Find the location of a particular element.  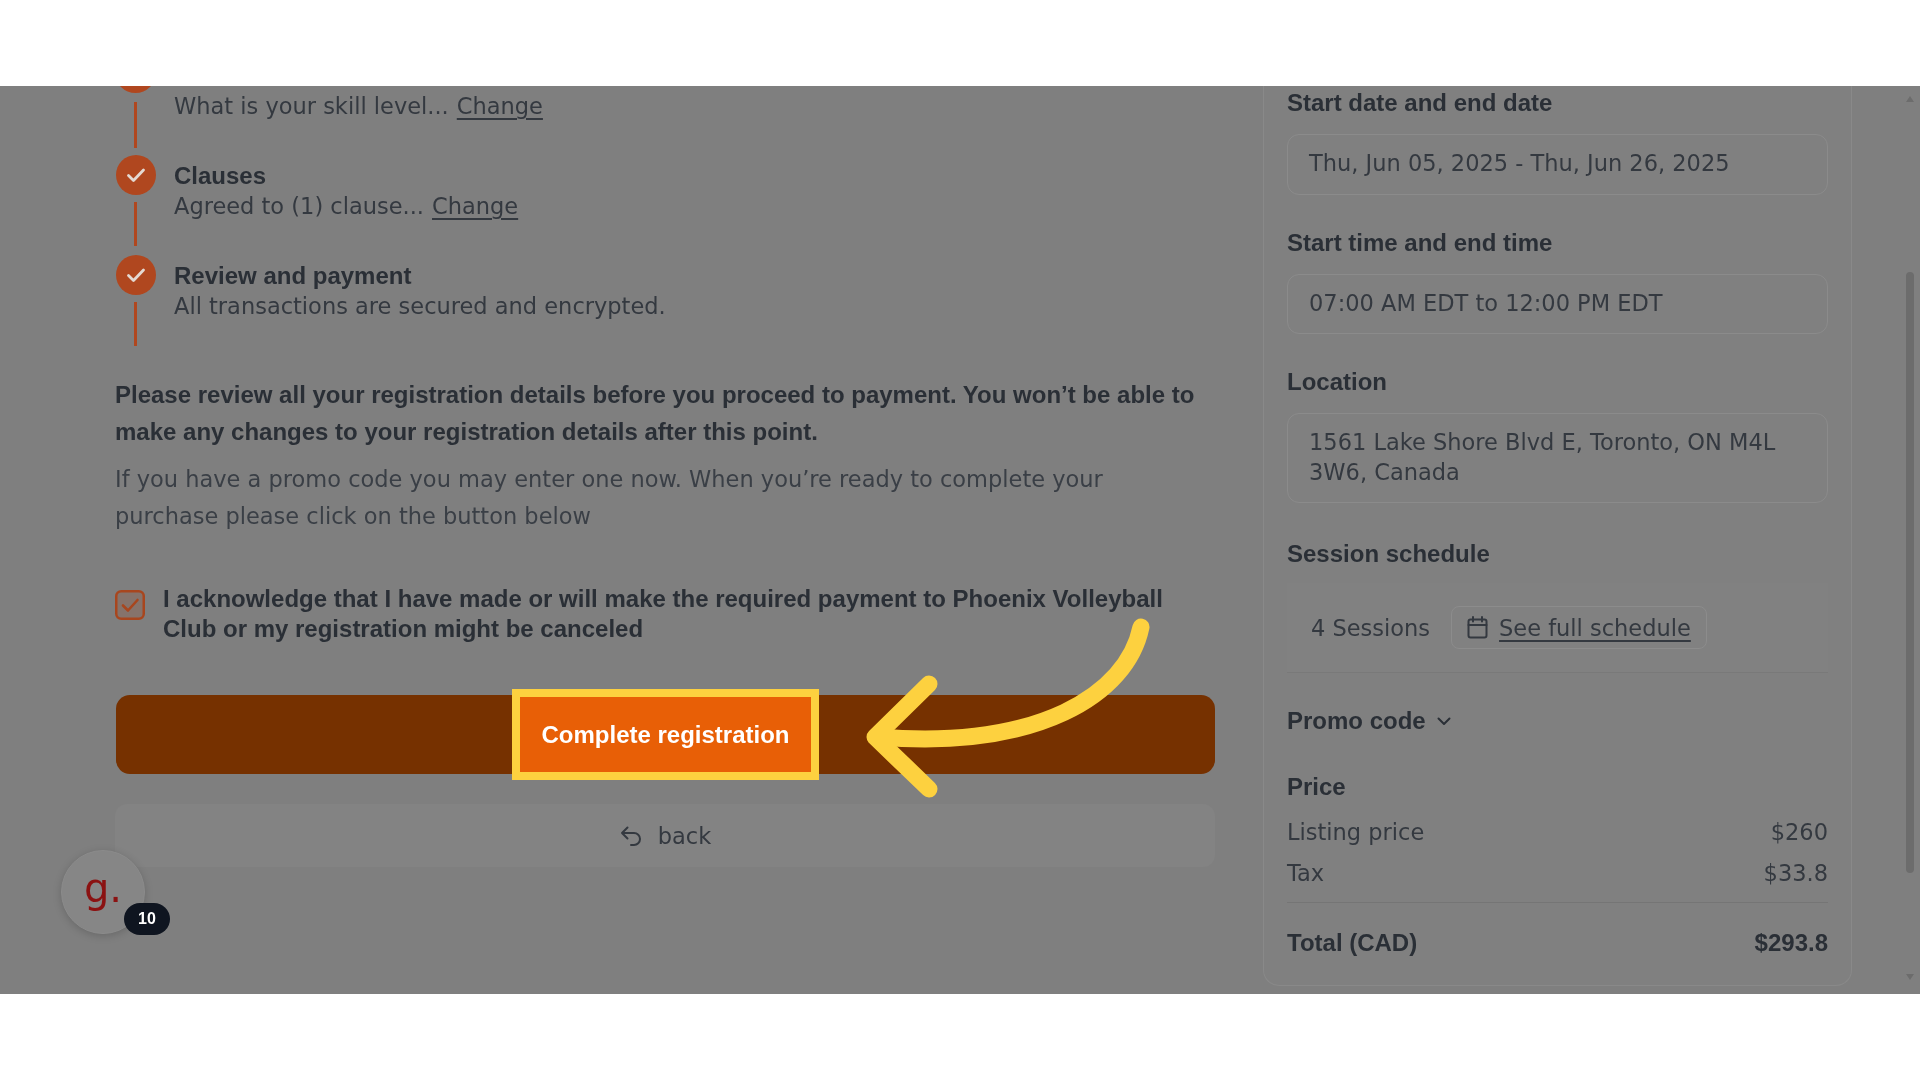

price-label: Tax is located at coordinates (1306, 873).